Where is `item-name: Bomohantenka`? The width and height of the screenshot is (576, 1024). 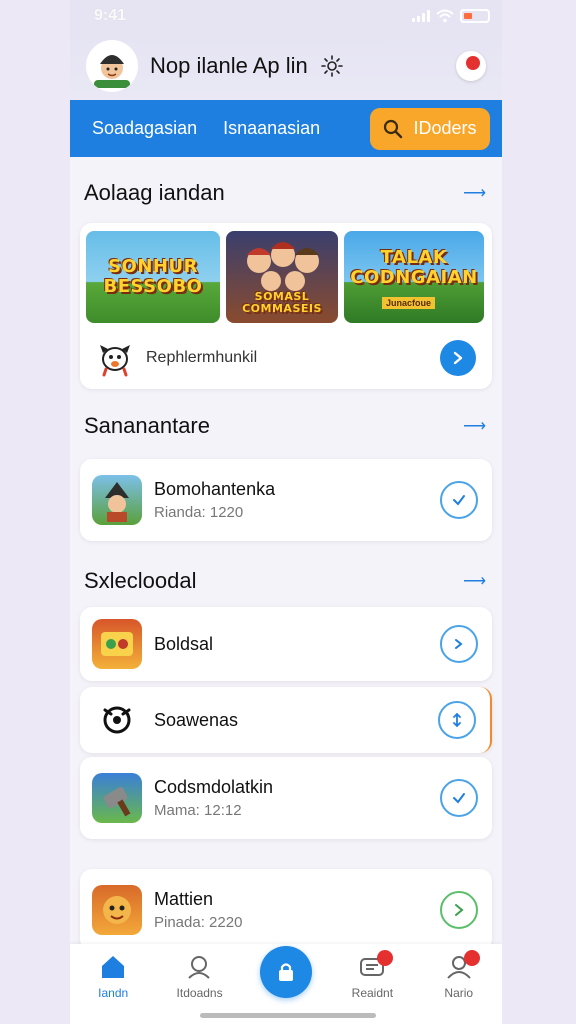 item-name: Bomohantenka is located at coordinates (215, 489).